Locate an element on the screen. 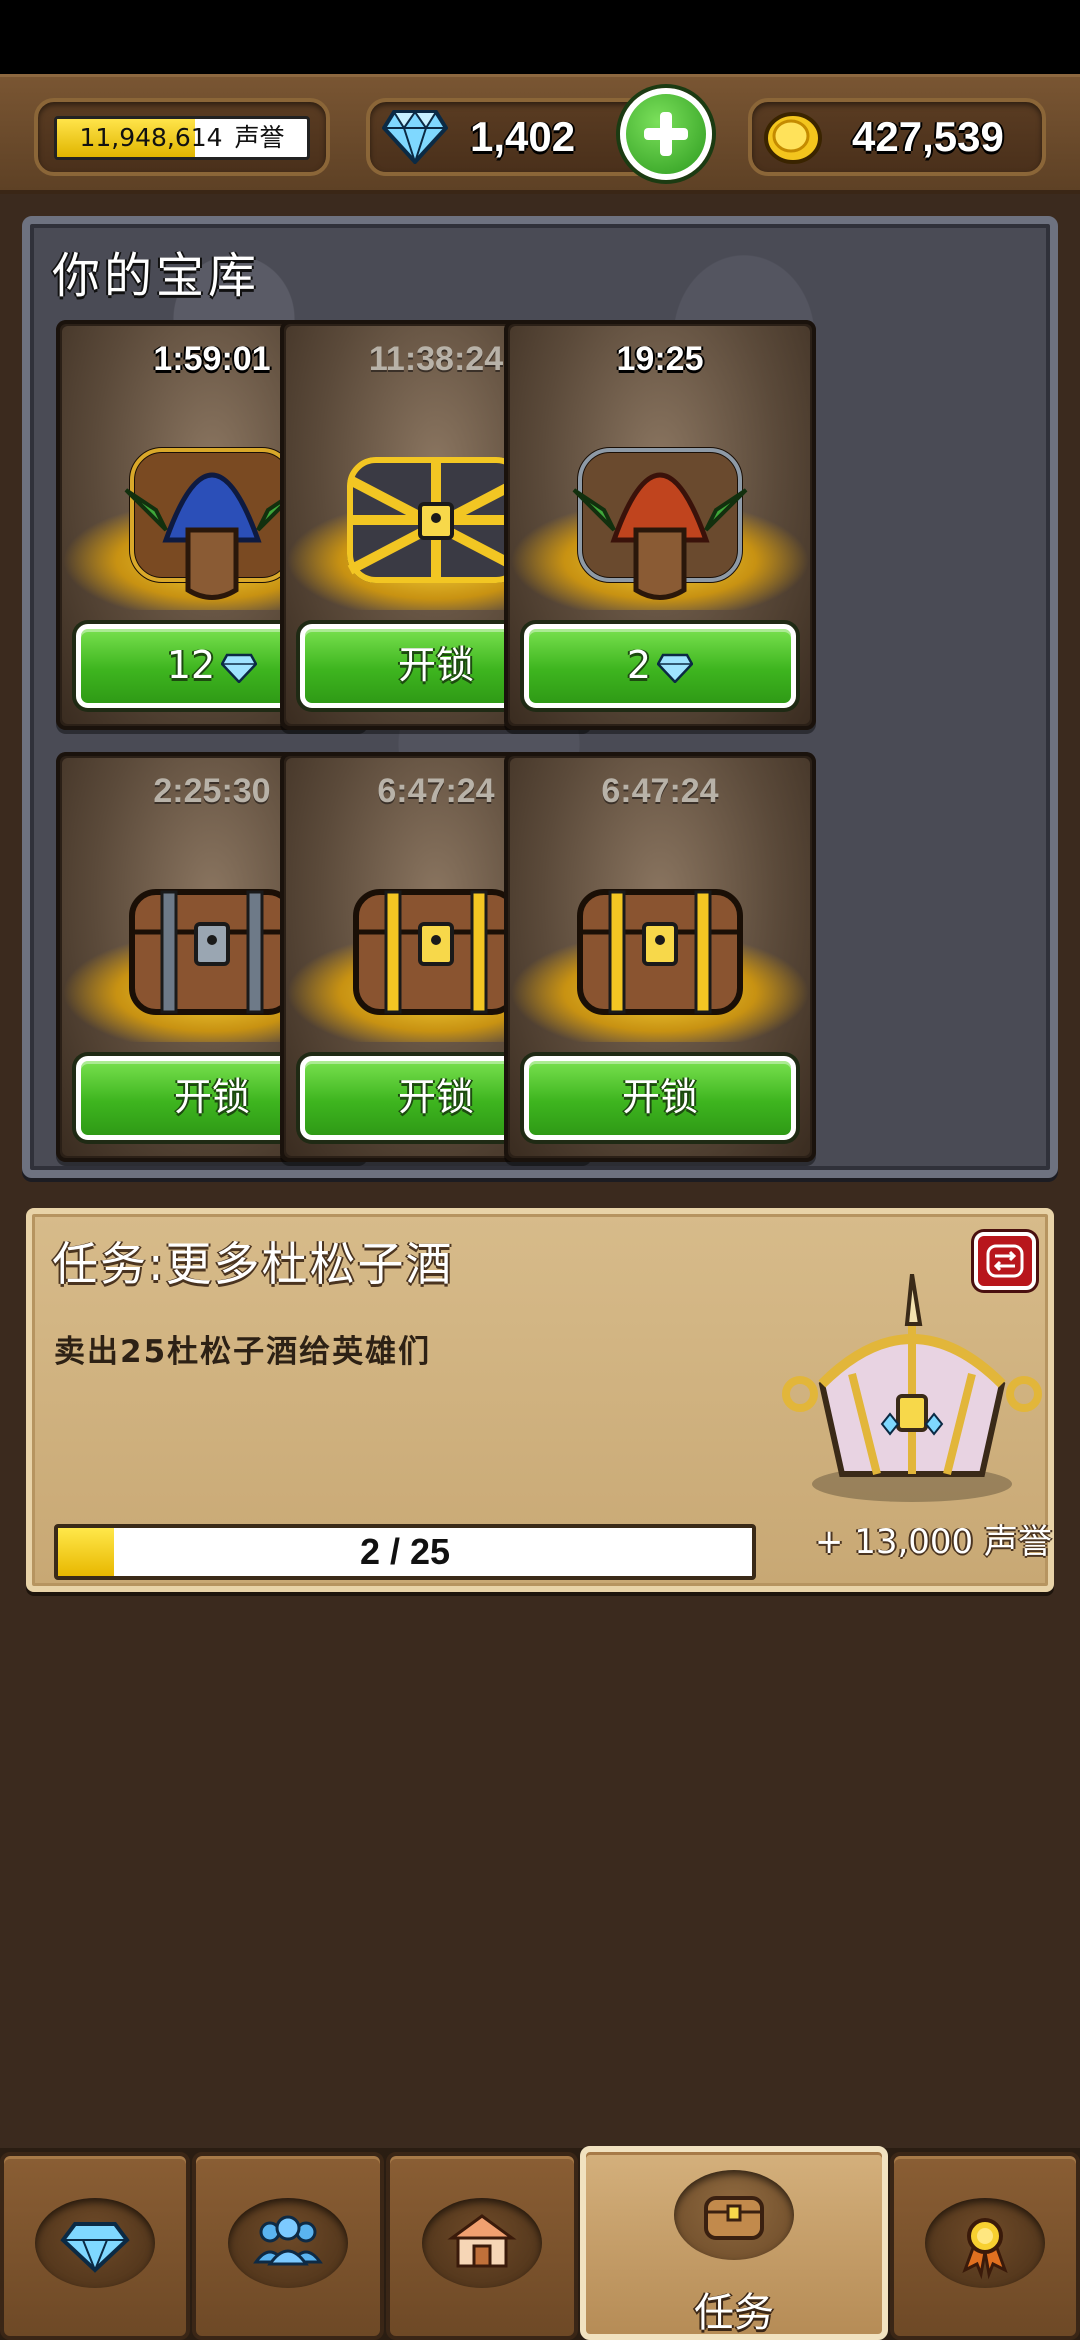 The image size is (1080, 2340). golden-wooden-chest-icon is located at coordinates (660, 952).